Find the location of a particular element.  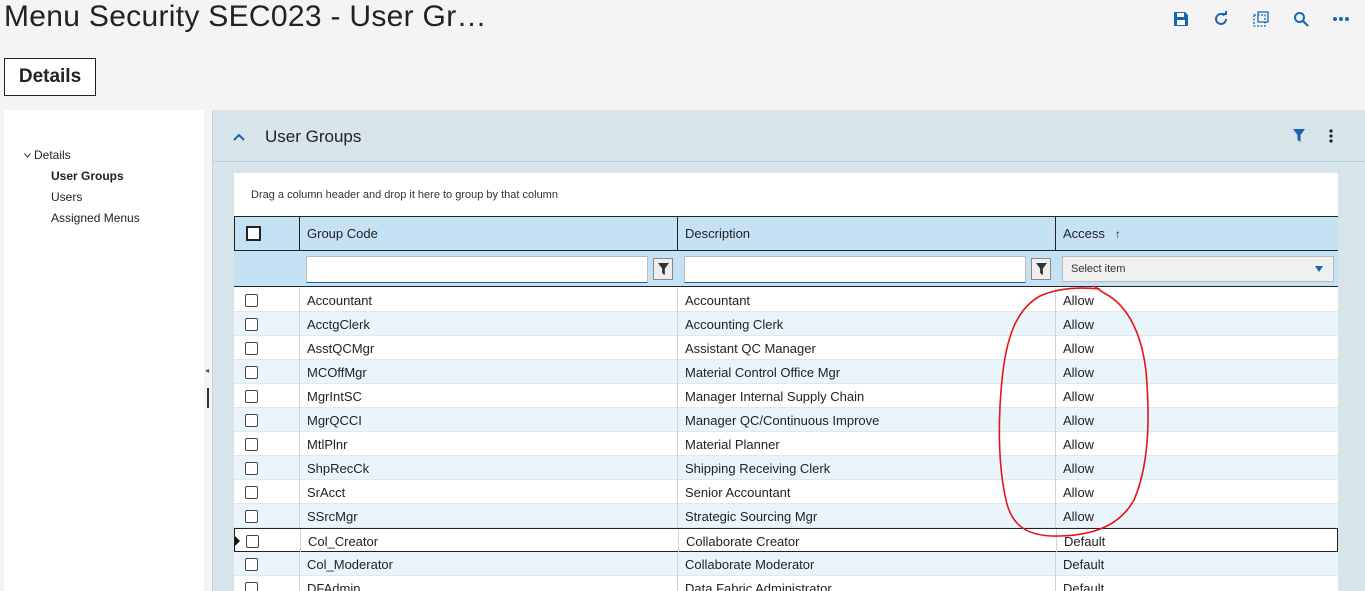

more-icon is located at coordinates (1341, 19).